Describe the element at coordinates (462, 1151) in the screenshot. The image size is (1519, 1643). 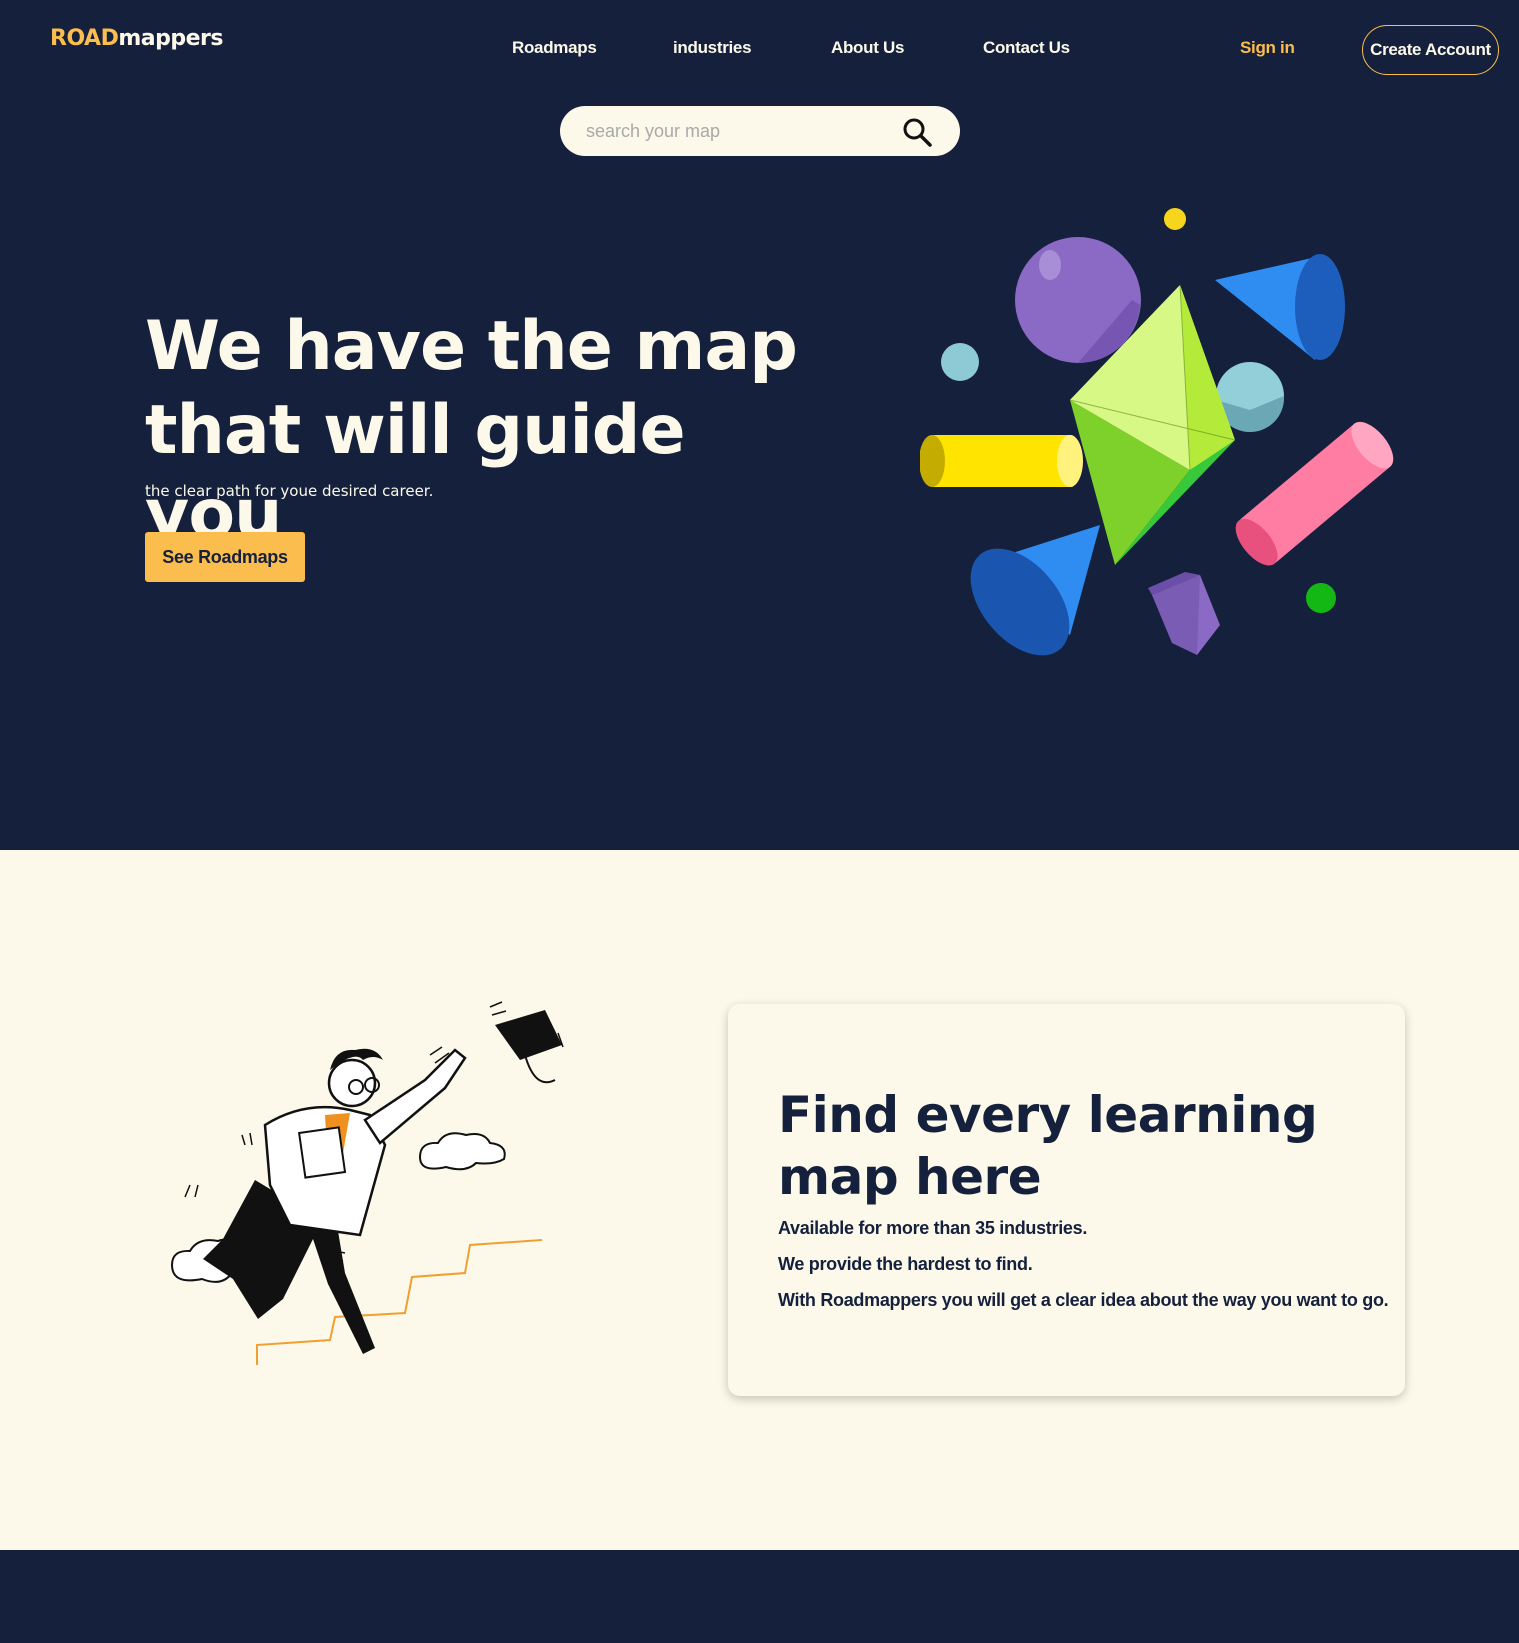
I see `cloud-right` at that location.